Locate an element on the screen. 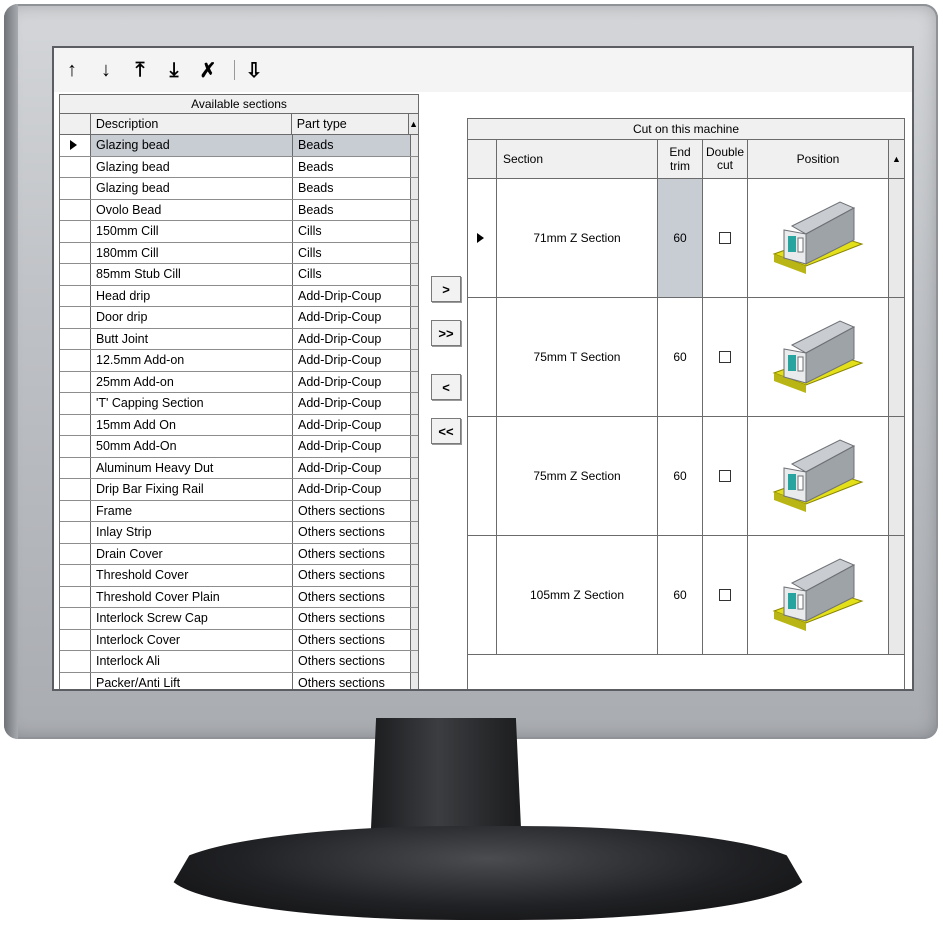 The image size is (943, 928). table-row: 15mm Add On Add-Drip-Coup is located at coordinates (239, 425).